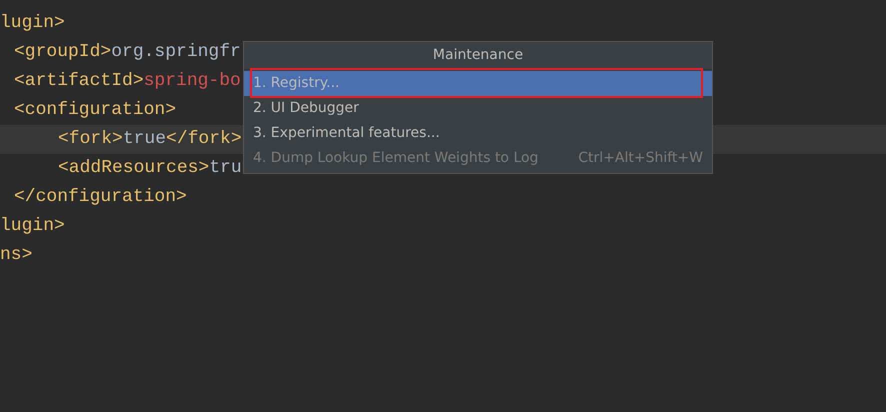 This screenshot has height=412, width=886. I want to click on xml-tag: ns>, so click(16, 255).